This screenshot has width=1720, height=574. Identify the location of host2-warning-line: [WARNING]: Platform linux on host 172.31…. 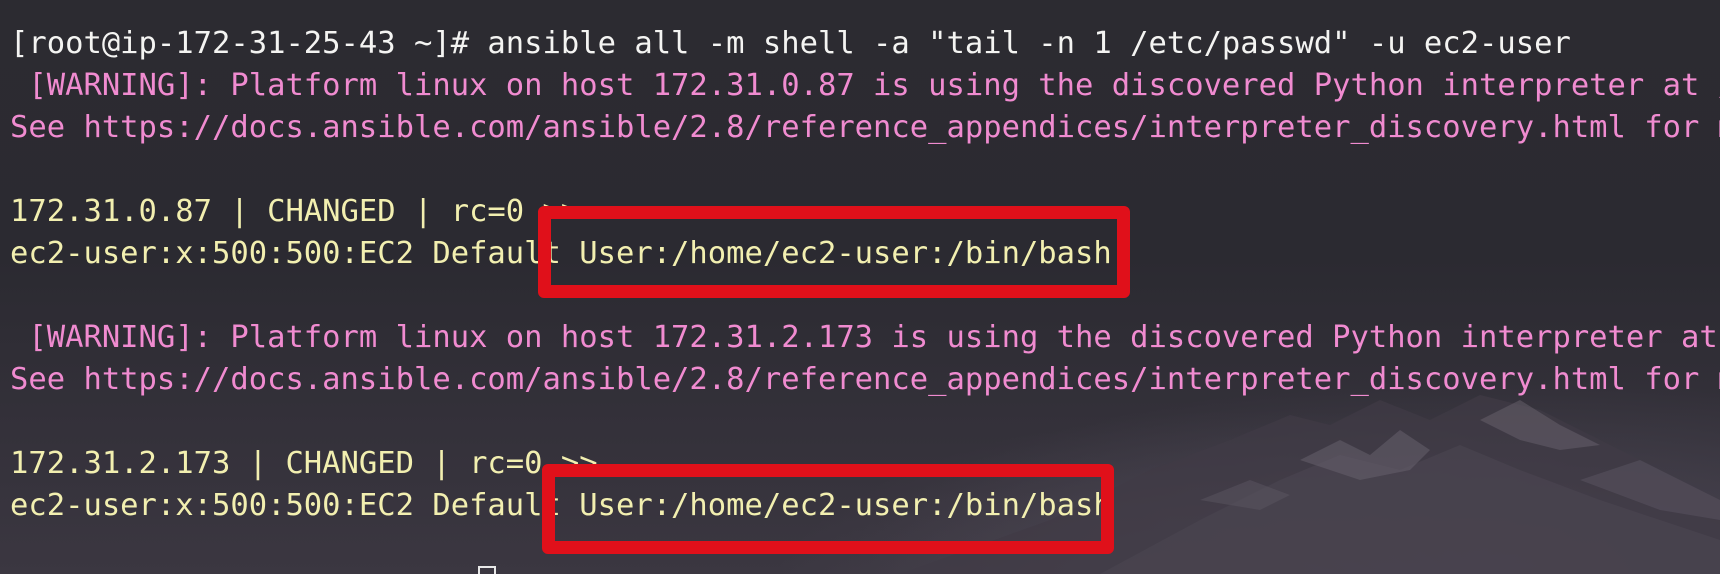
(865, 337).